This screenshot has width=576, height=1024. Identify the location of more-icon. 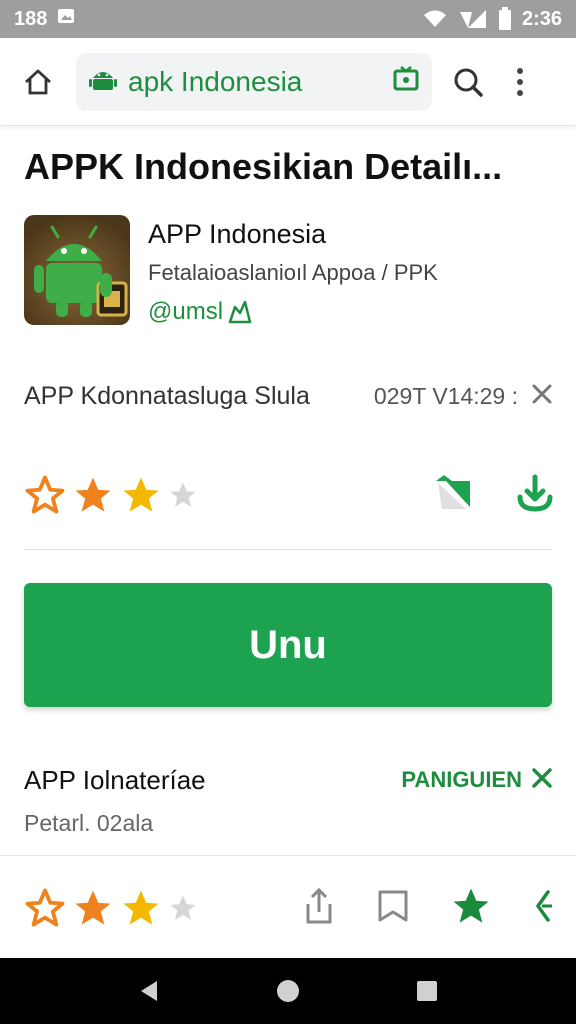
(520, 81).